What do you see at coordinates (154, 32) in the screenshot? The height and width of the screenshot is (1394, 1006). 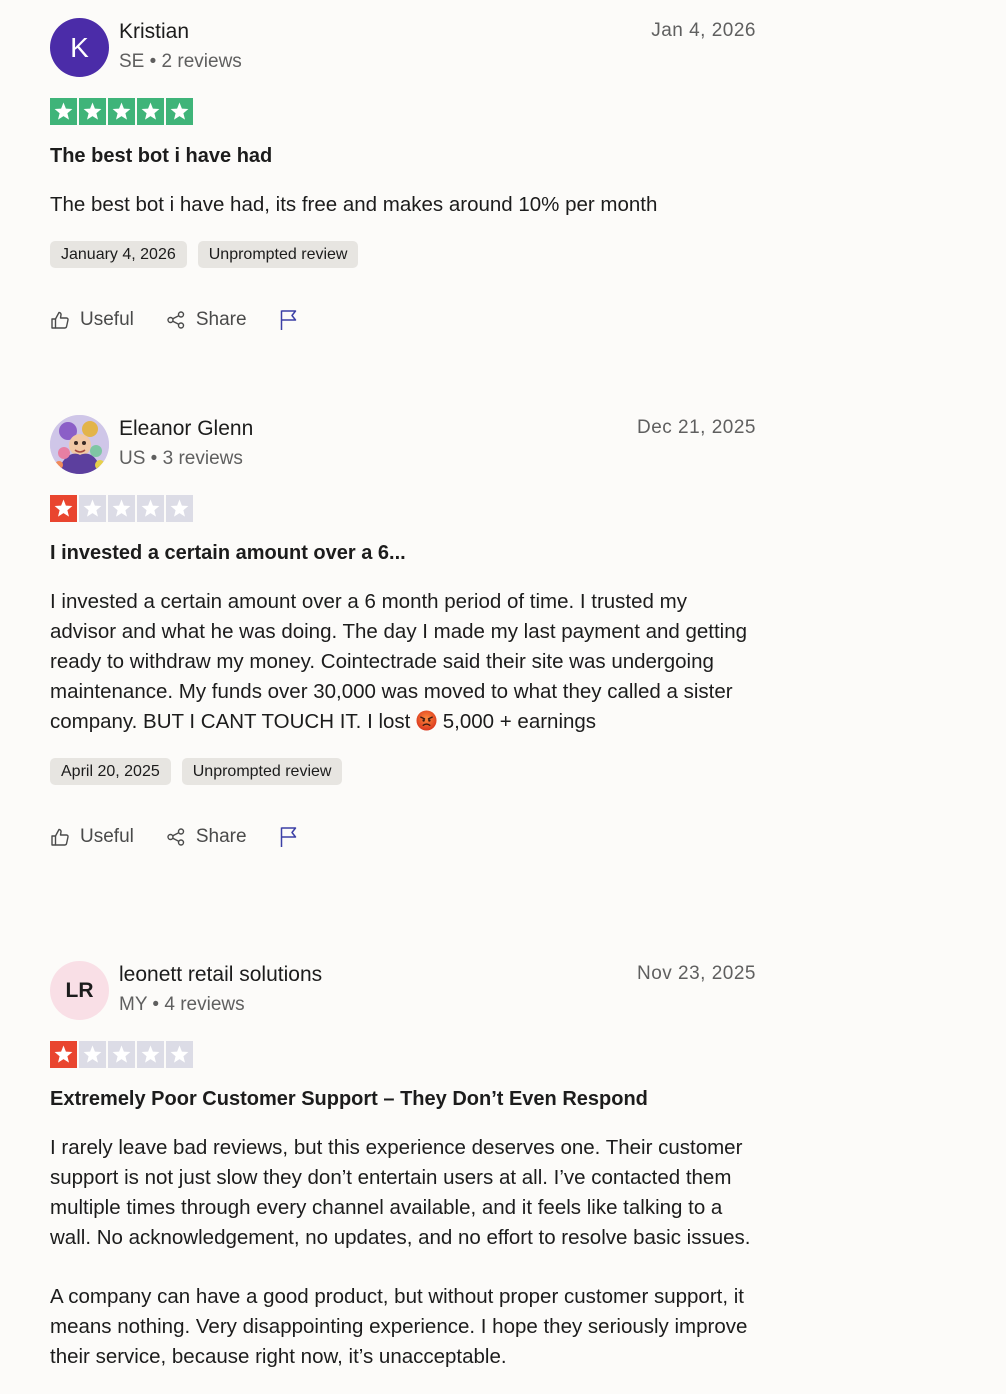 I see `reviewer-name: Kristian` at bounding box center [154, 32].